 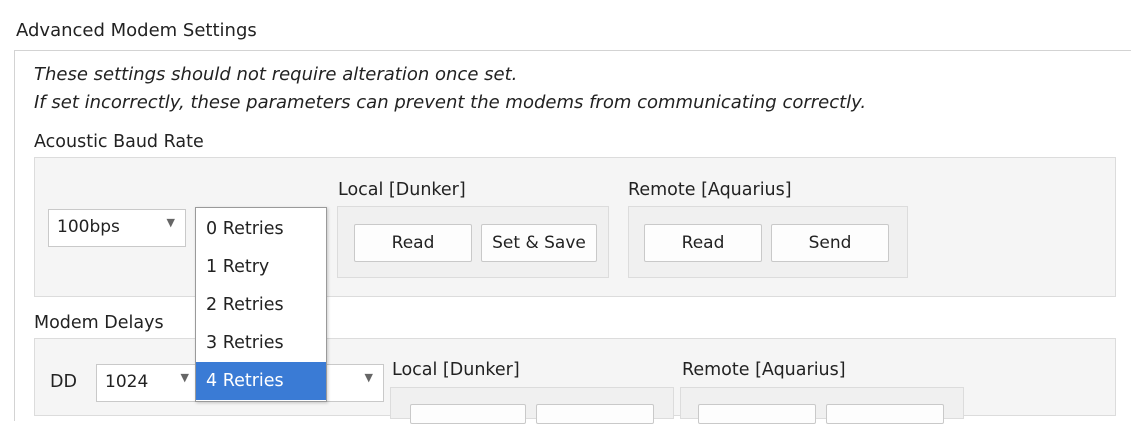 What do you see at coordinates (402, 190) in the screenshot?
I see `baud-local-label: Local [Dunker]` at bounding box center [402, 190].